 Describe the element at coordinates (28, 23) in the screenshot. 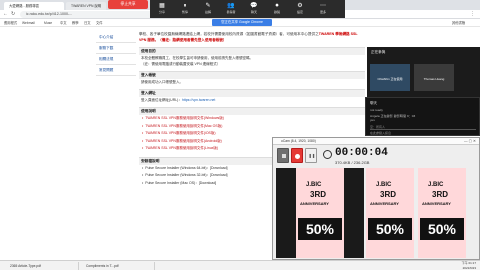

I see `bookmark: Webmail` at that location.